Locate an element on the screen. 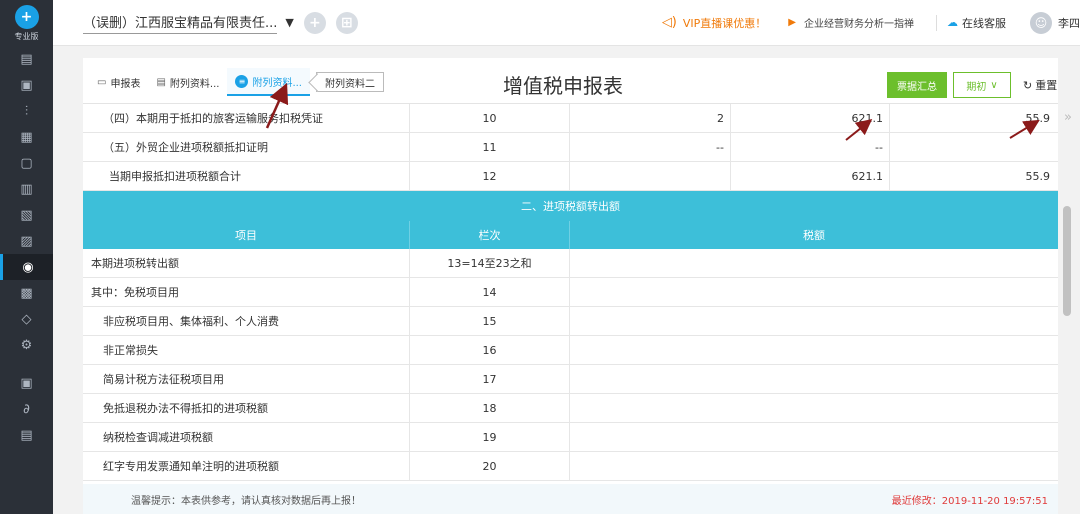  table-row: 纳税检查调减进项税额 19 is located at coordinates (570, 437).